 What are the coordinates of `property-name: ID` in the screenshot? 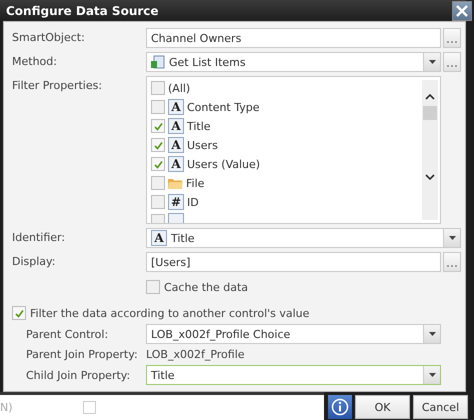 It's located at (193, 202).